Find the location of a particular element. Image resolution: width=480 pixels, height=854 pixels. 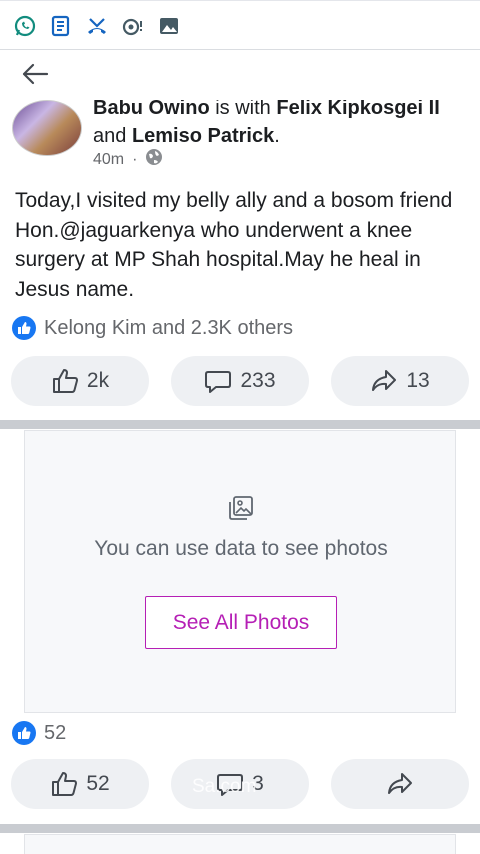

comment-icon is located at coordinates (218, 382).